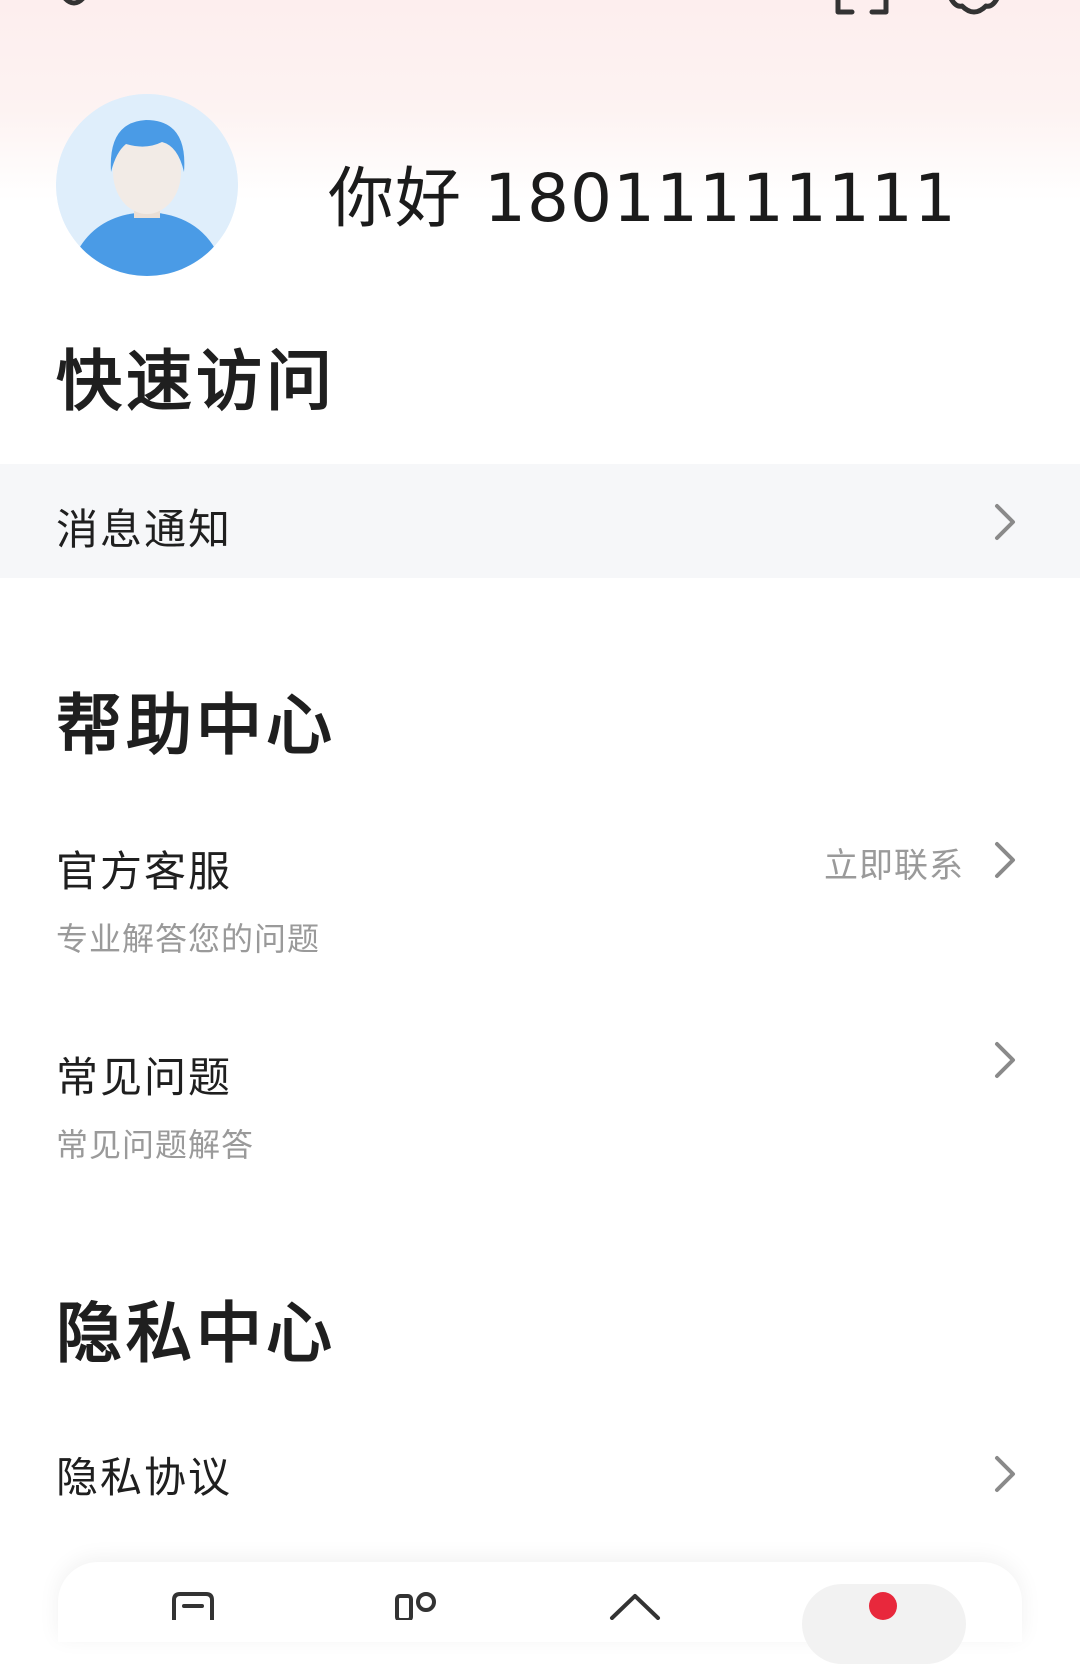 This screenshot has width=1080, height=1664. I want to click on list-item-privacy-agreement: 隐私协议, so click(540, 1480).